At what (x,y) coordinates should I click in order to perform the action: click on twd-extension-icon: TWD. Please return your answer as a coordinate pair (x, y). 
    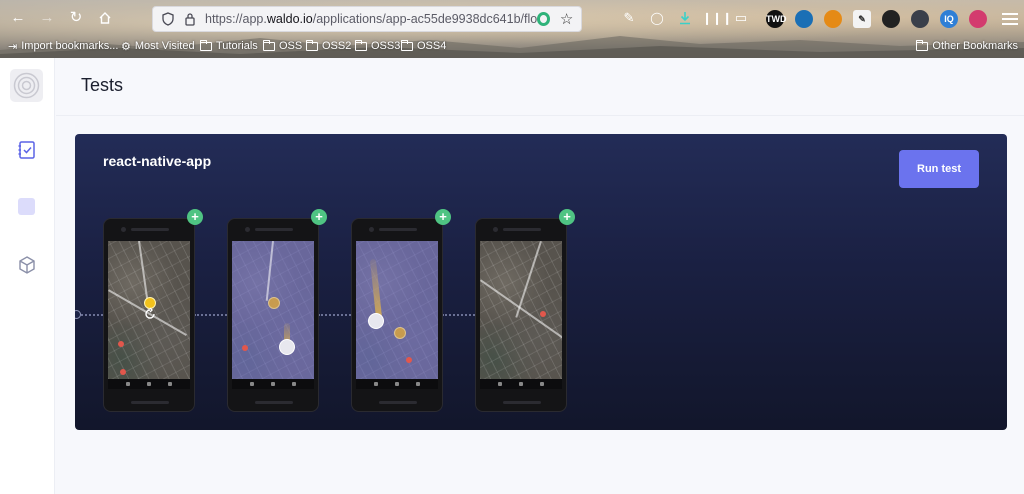
    Looking at the image, I should click on (776, 19).